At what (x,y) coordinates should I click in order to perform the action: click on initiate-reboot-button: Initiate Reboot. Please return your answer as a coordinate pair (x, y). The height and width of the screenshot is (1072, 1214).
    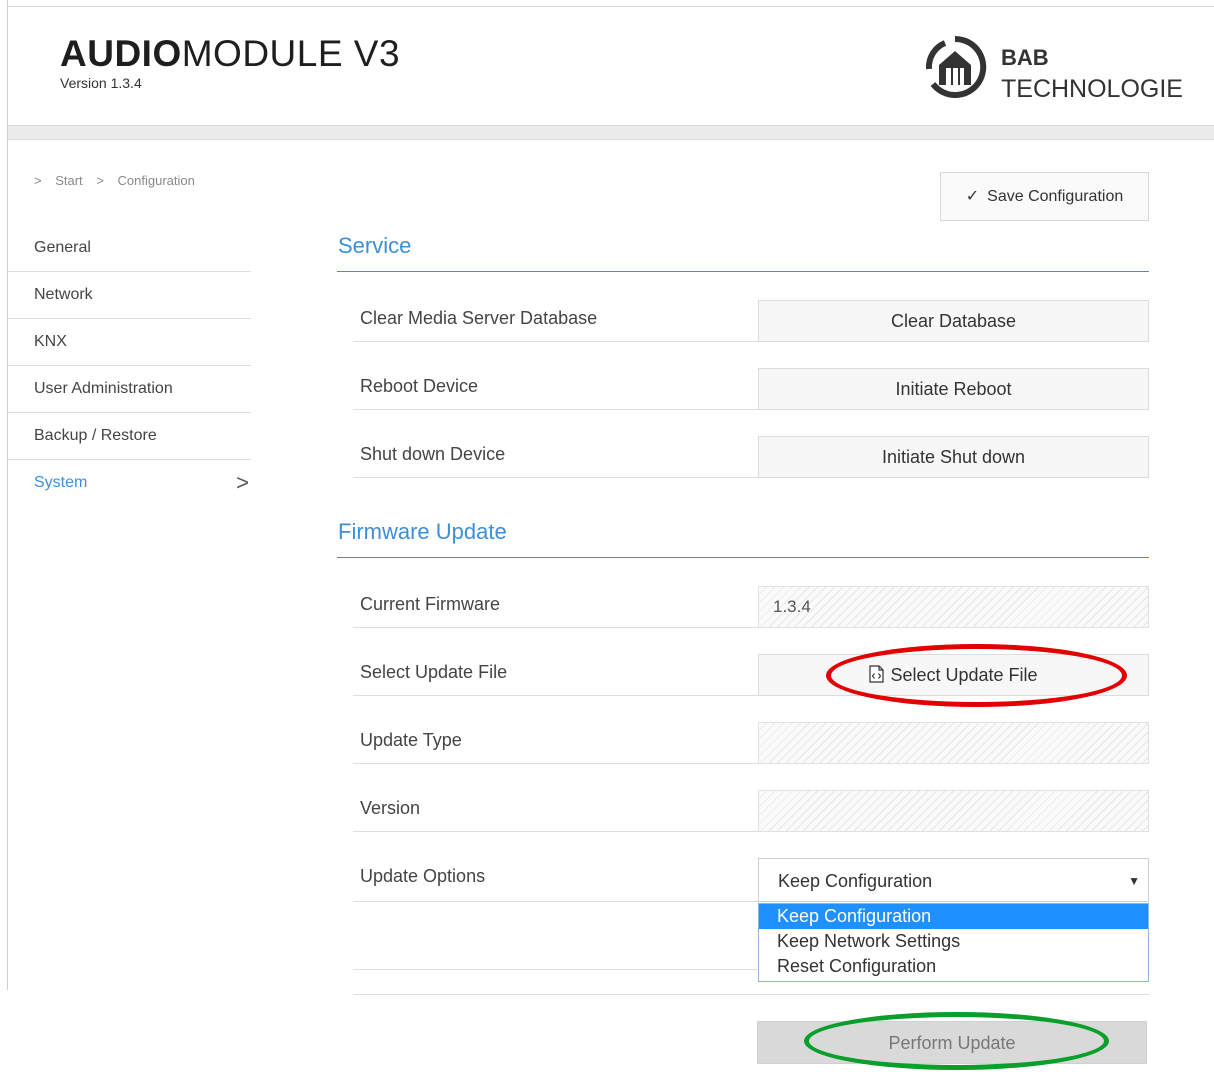
    Looking at the image, I should click on (953, 389).